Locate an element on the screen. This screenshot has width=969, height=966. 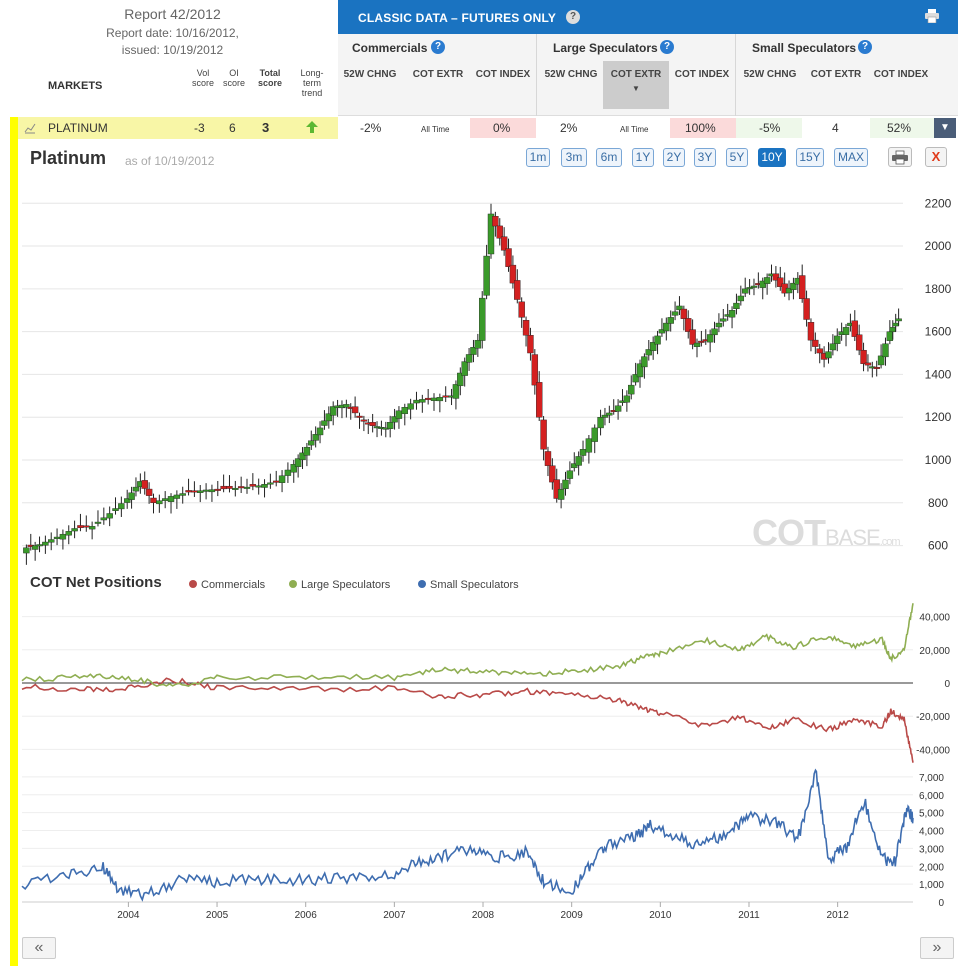
small-52w-header: 52W CHNG is located at coordinates (770, 75).